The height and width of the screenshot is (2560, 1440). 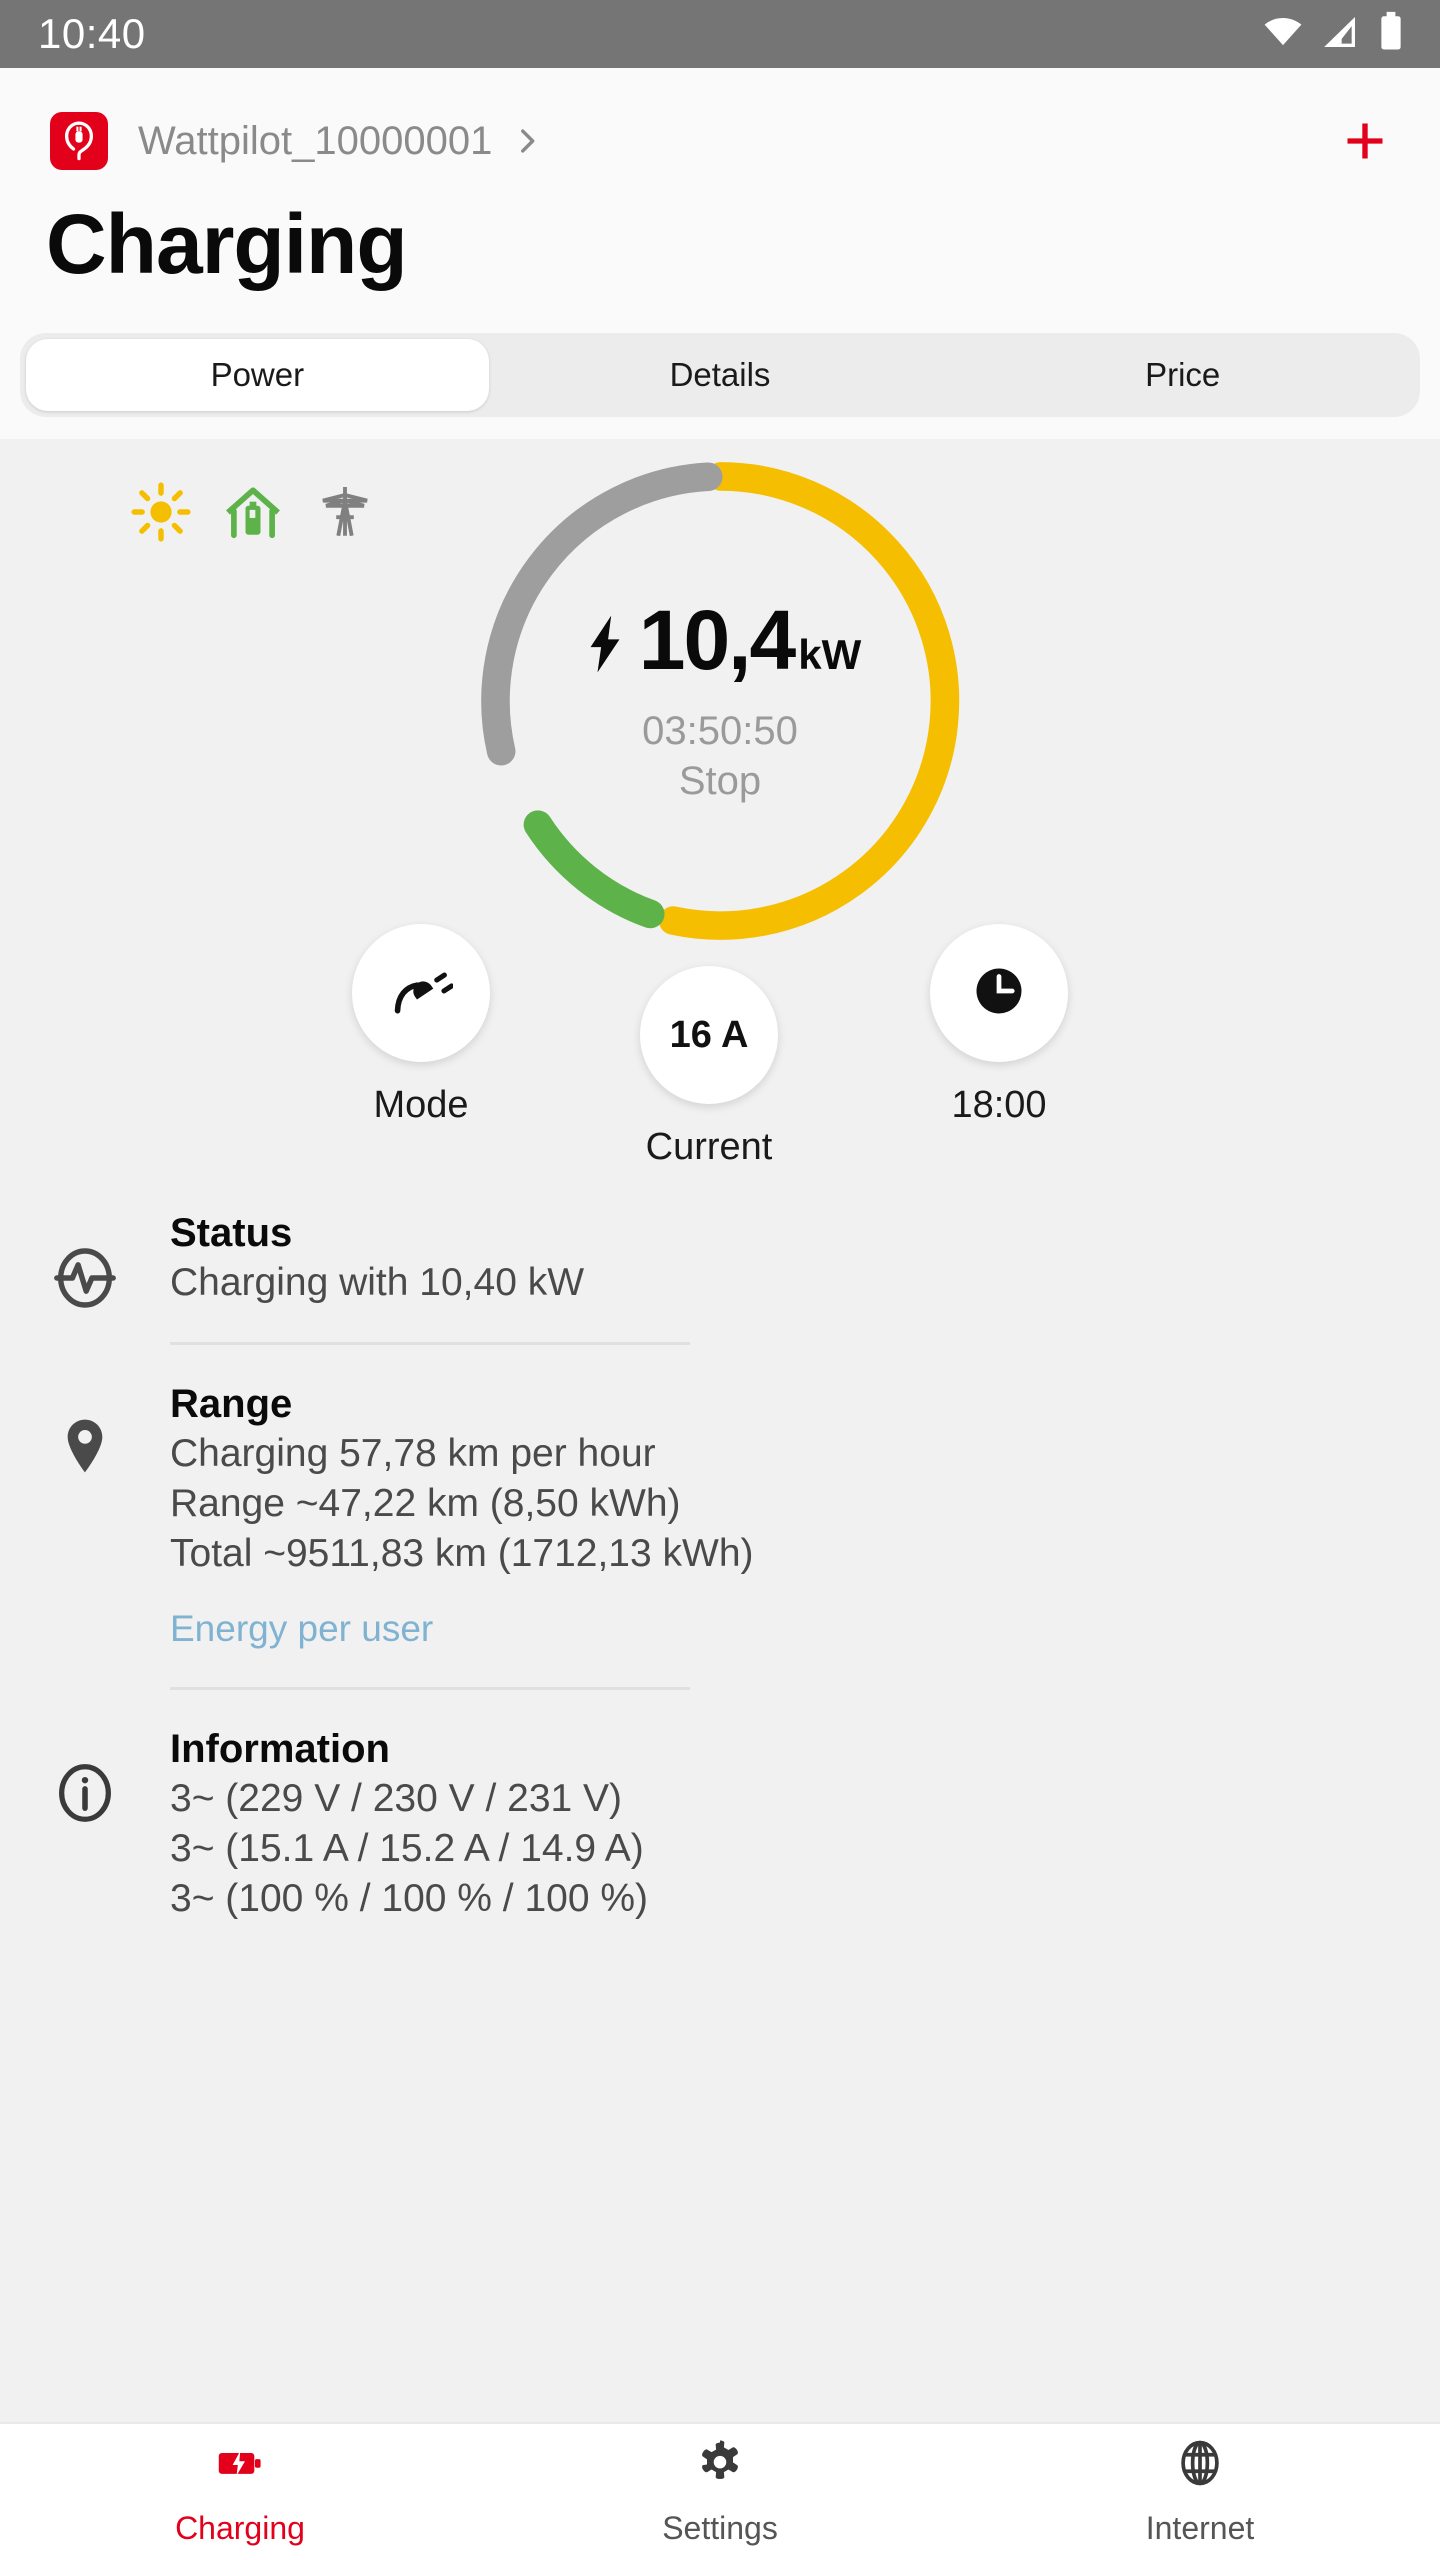 I want to click on tab-details: Details, so click(x=720, y=375).